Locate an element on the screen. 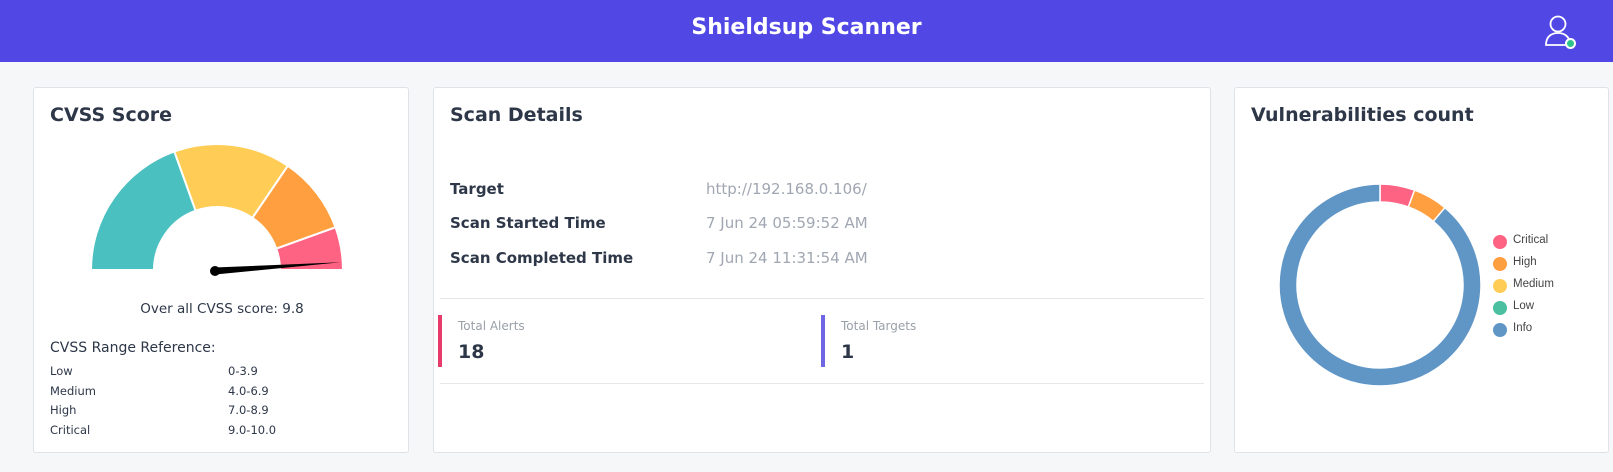 Image resolution: width=1613 pixels, height=472 pixels. range-value: 0-3.9 is located at coordinates (243, 371).